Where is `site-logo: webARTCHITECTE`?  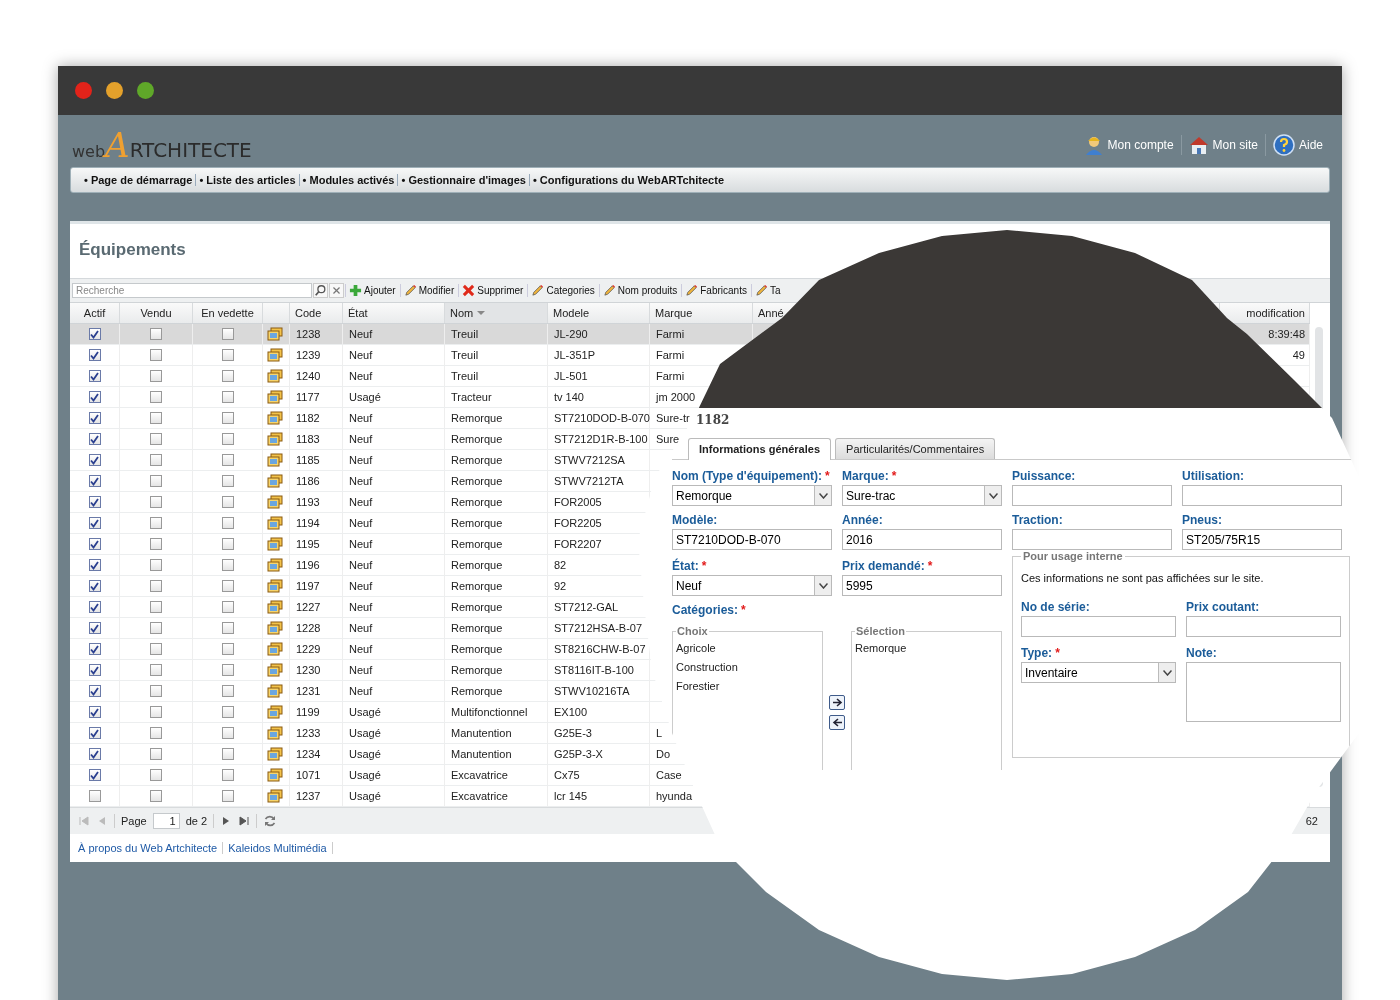
site-logo: webARTCHITECTE is located at coordinates (161, 145).